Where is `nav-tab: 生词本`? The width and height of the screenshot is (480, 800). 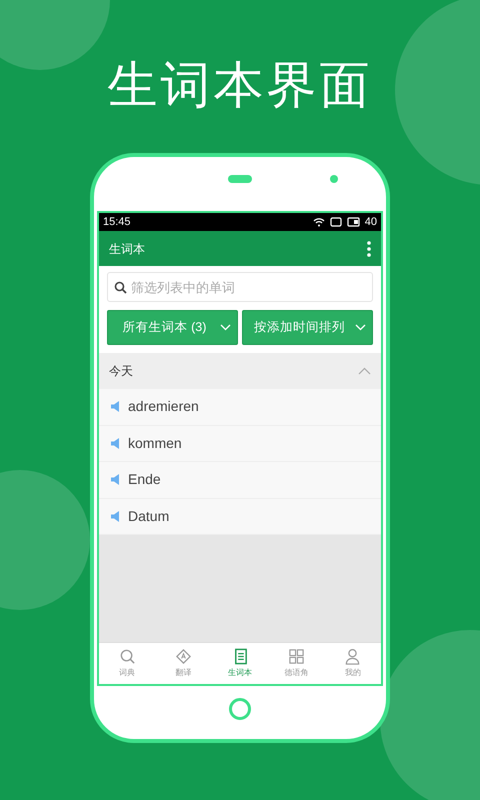
nav-tab: 生词本 is located at coordinates (240, 663).